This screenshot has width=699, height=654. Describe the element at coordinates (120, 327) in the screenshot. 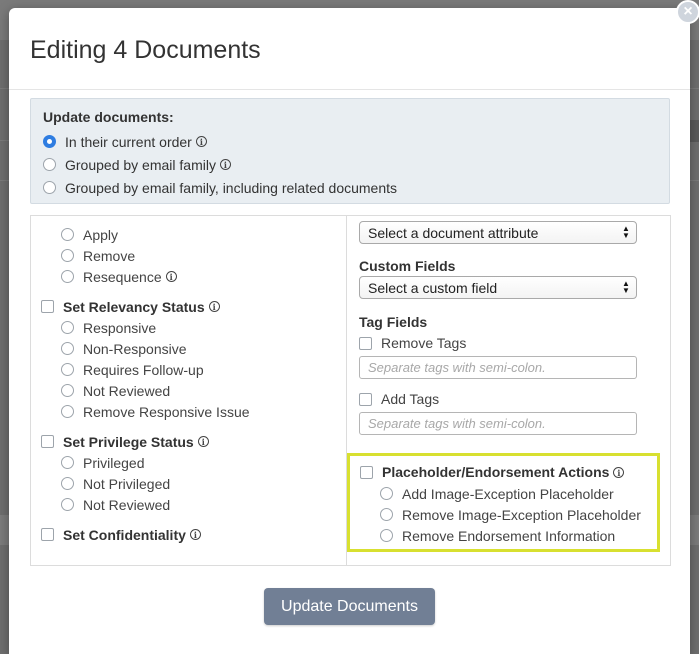

I see `option-label: Responsive` at that location.